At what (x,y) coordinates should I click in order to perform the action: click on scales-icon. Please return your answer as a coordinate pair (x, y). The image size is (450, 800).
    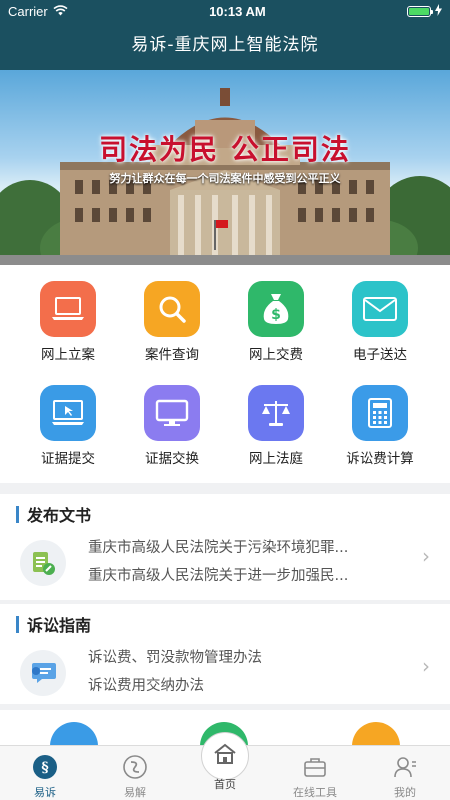
    Looking at the image, I should click on (276, 413).